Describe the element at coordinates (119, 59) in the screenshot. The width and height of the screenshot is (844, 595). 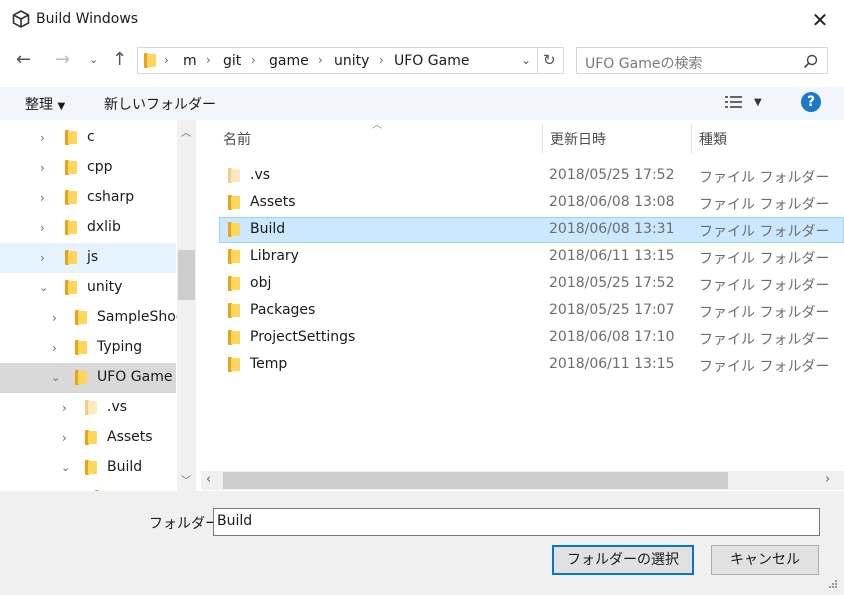
I see `up-arrow-icon: ↑` at that location.